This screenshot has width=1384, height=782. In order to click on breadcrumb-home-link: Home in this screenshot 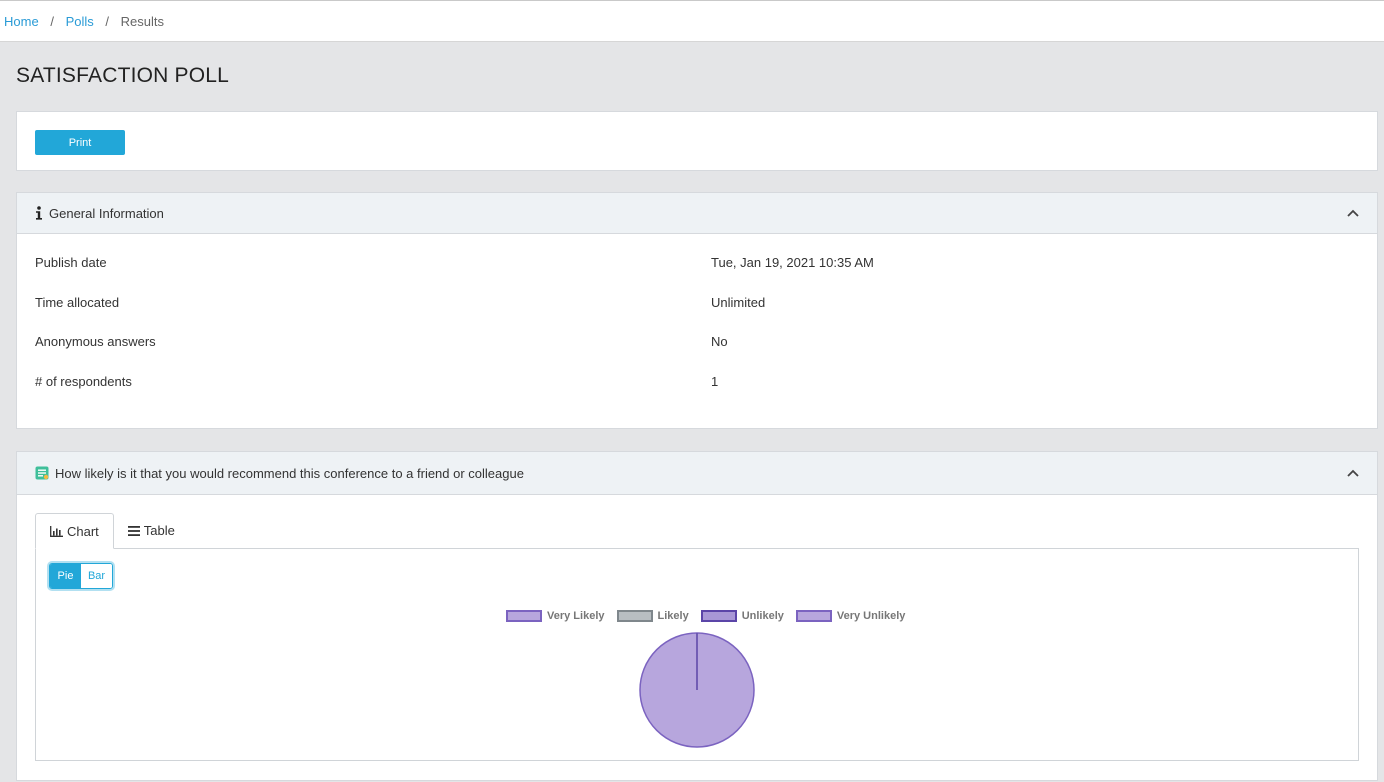, I will do `click(21, 21)`.